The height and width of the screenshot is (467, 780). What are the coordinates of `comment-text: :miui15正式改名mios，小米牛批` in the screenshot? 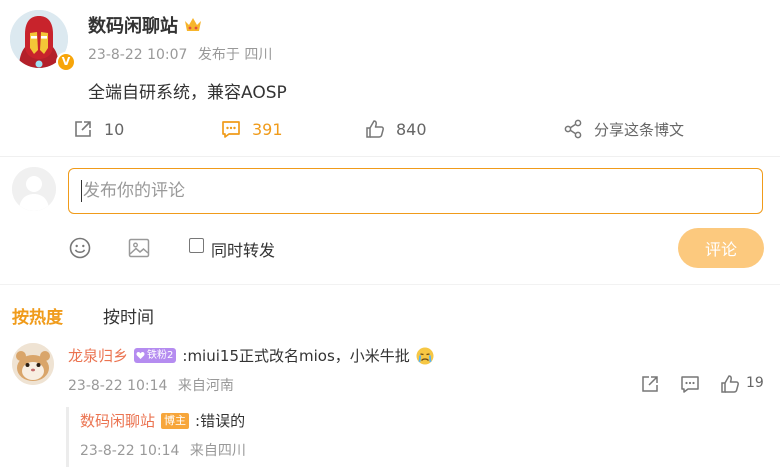 It's located at (296, 356).